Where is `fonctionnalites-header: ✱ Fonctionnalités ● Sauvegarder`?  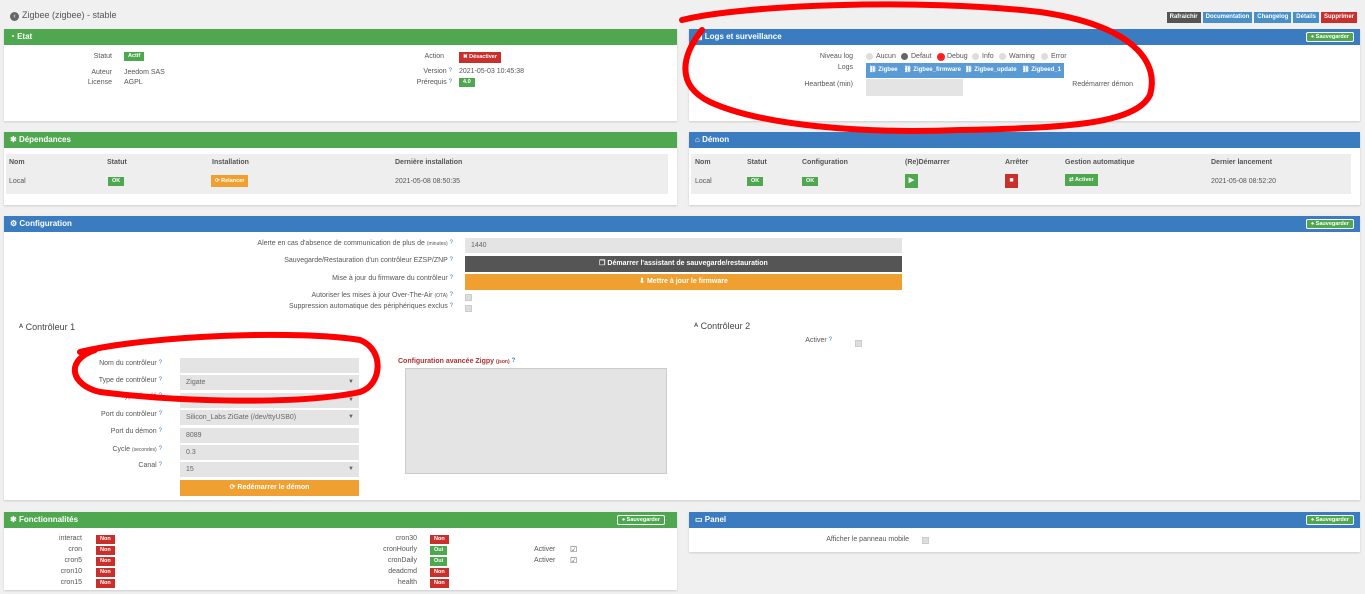
fonctionnalites-header: ✱ Fonctionnalités ● Sauvegarder is located at coordinates (340, 520).